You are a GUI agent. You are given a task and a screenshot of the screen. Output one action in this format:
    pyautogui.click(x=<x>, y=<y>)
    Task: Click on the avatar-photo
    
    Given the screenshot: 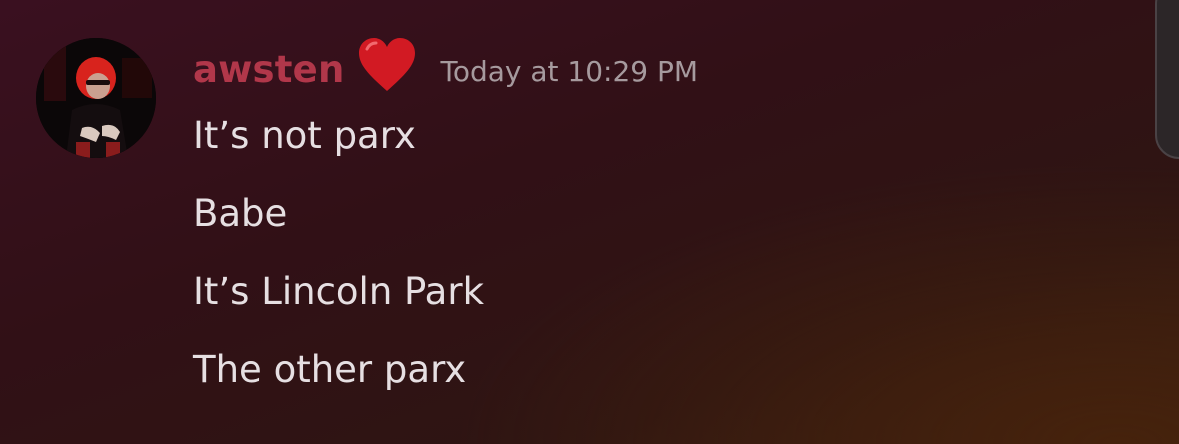 What is the action you would take?
    pyautogui.click(x=96, y=98)
    